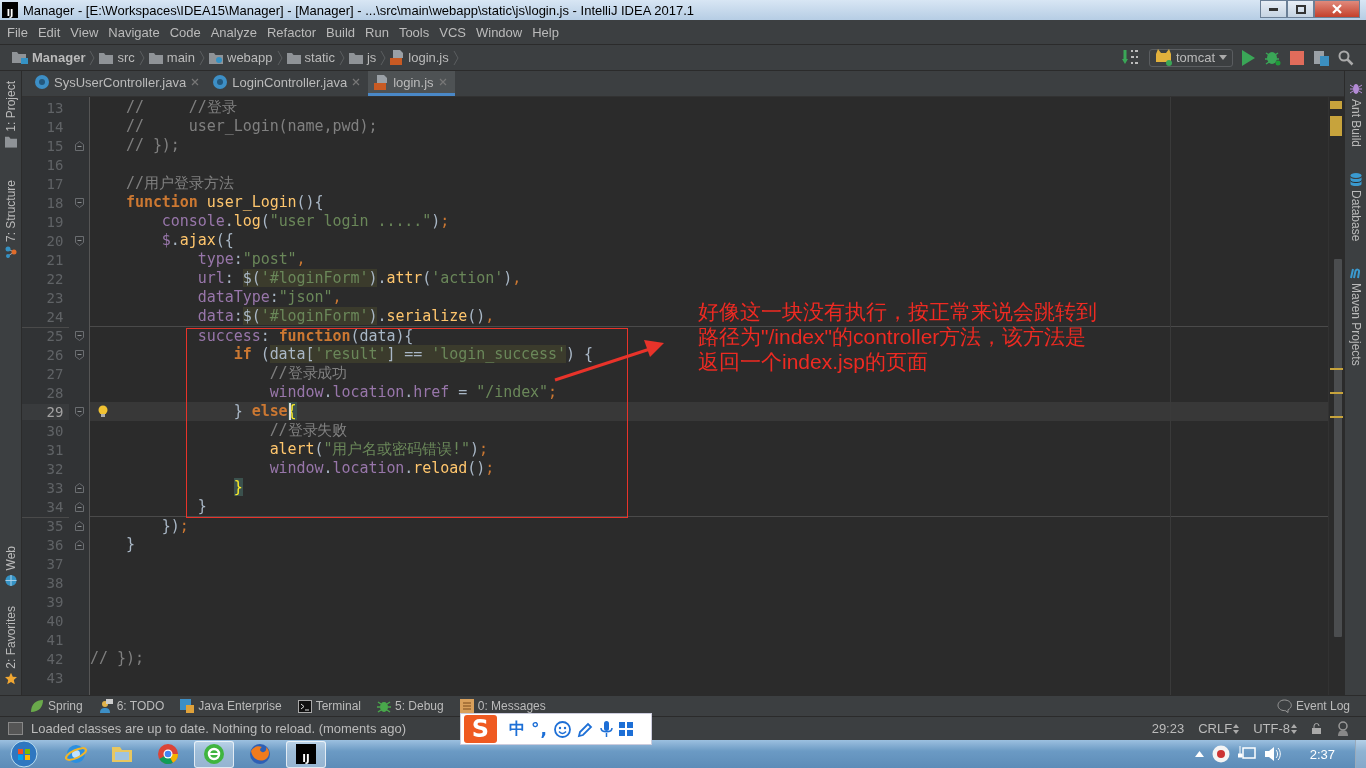 The height and width of the screenshot is (768, 1366). Describe the element at coordinates (340, 32) in the screenshot. I see `menu-item: Build` at that location.